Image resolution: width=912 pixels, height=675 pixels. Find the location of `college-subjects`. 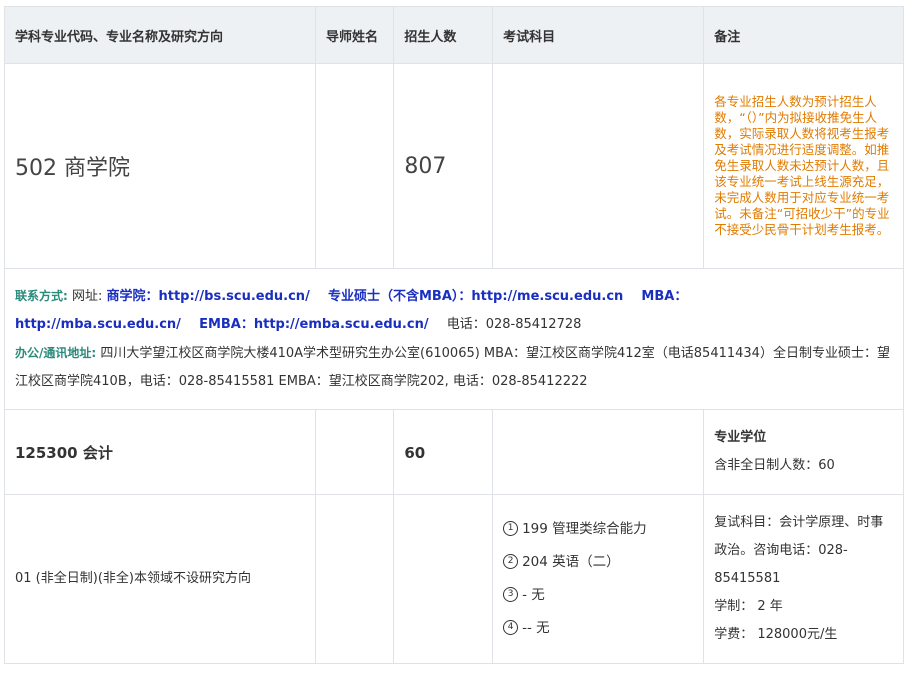

college-subjects is located at coordinates (598, 166).